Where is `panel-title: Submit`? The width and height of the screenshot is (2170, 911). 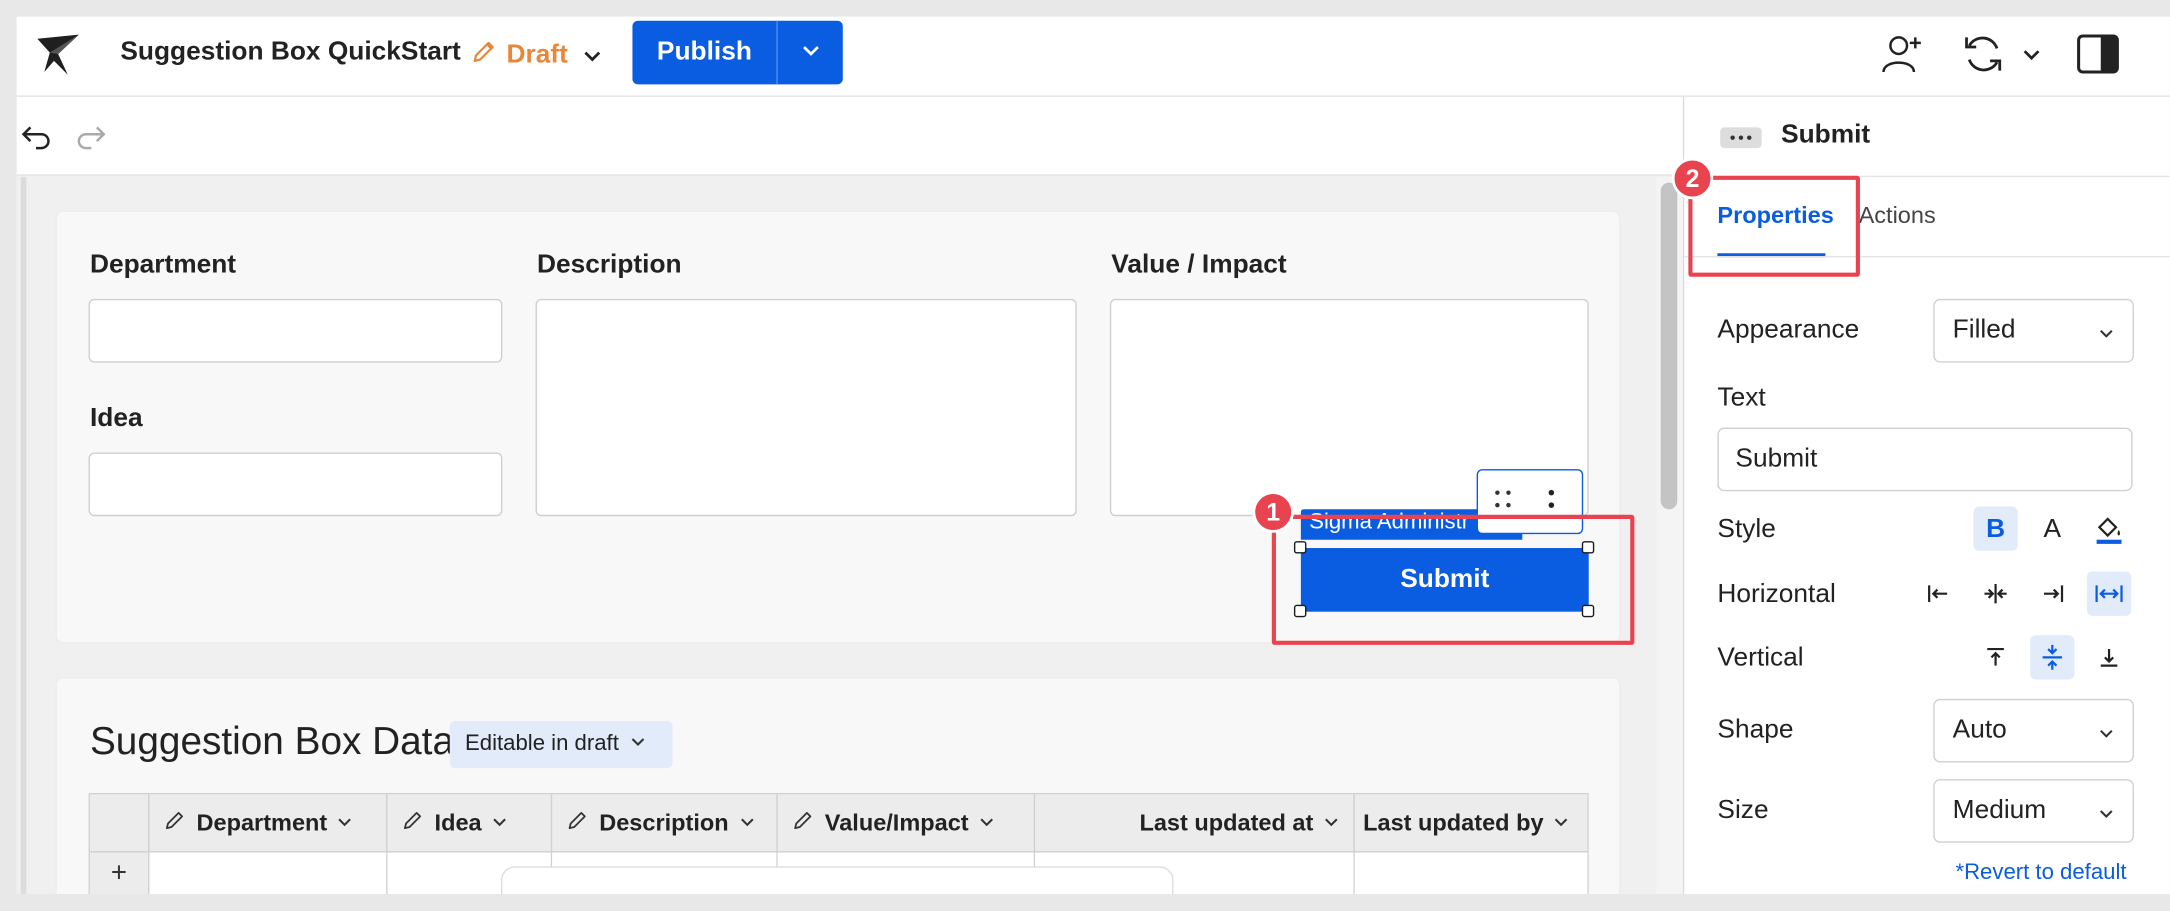 panel-title: Submit is located at coordinates (1825, 135).